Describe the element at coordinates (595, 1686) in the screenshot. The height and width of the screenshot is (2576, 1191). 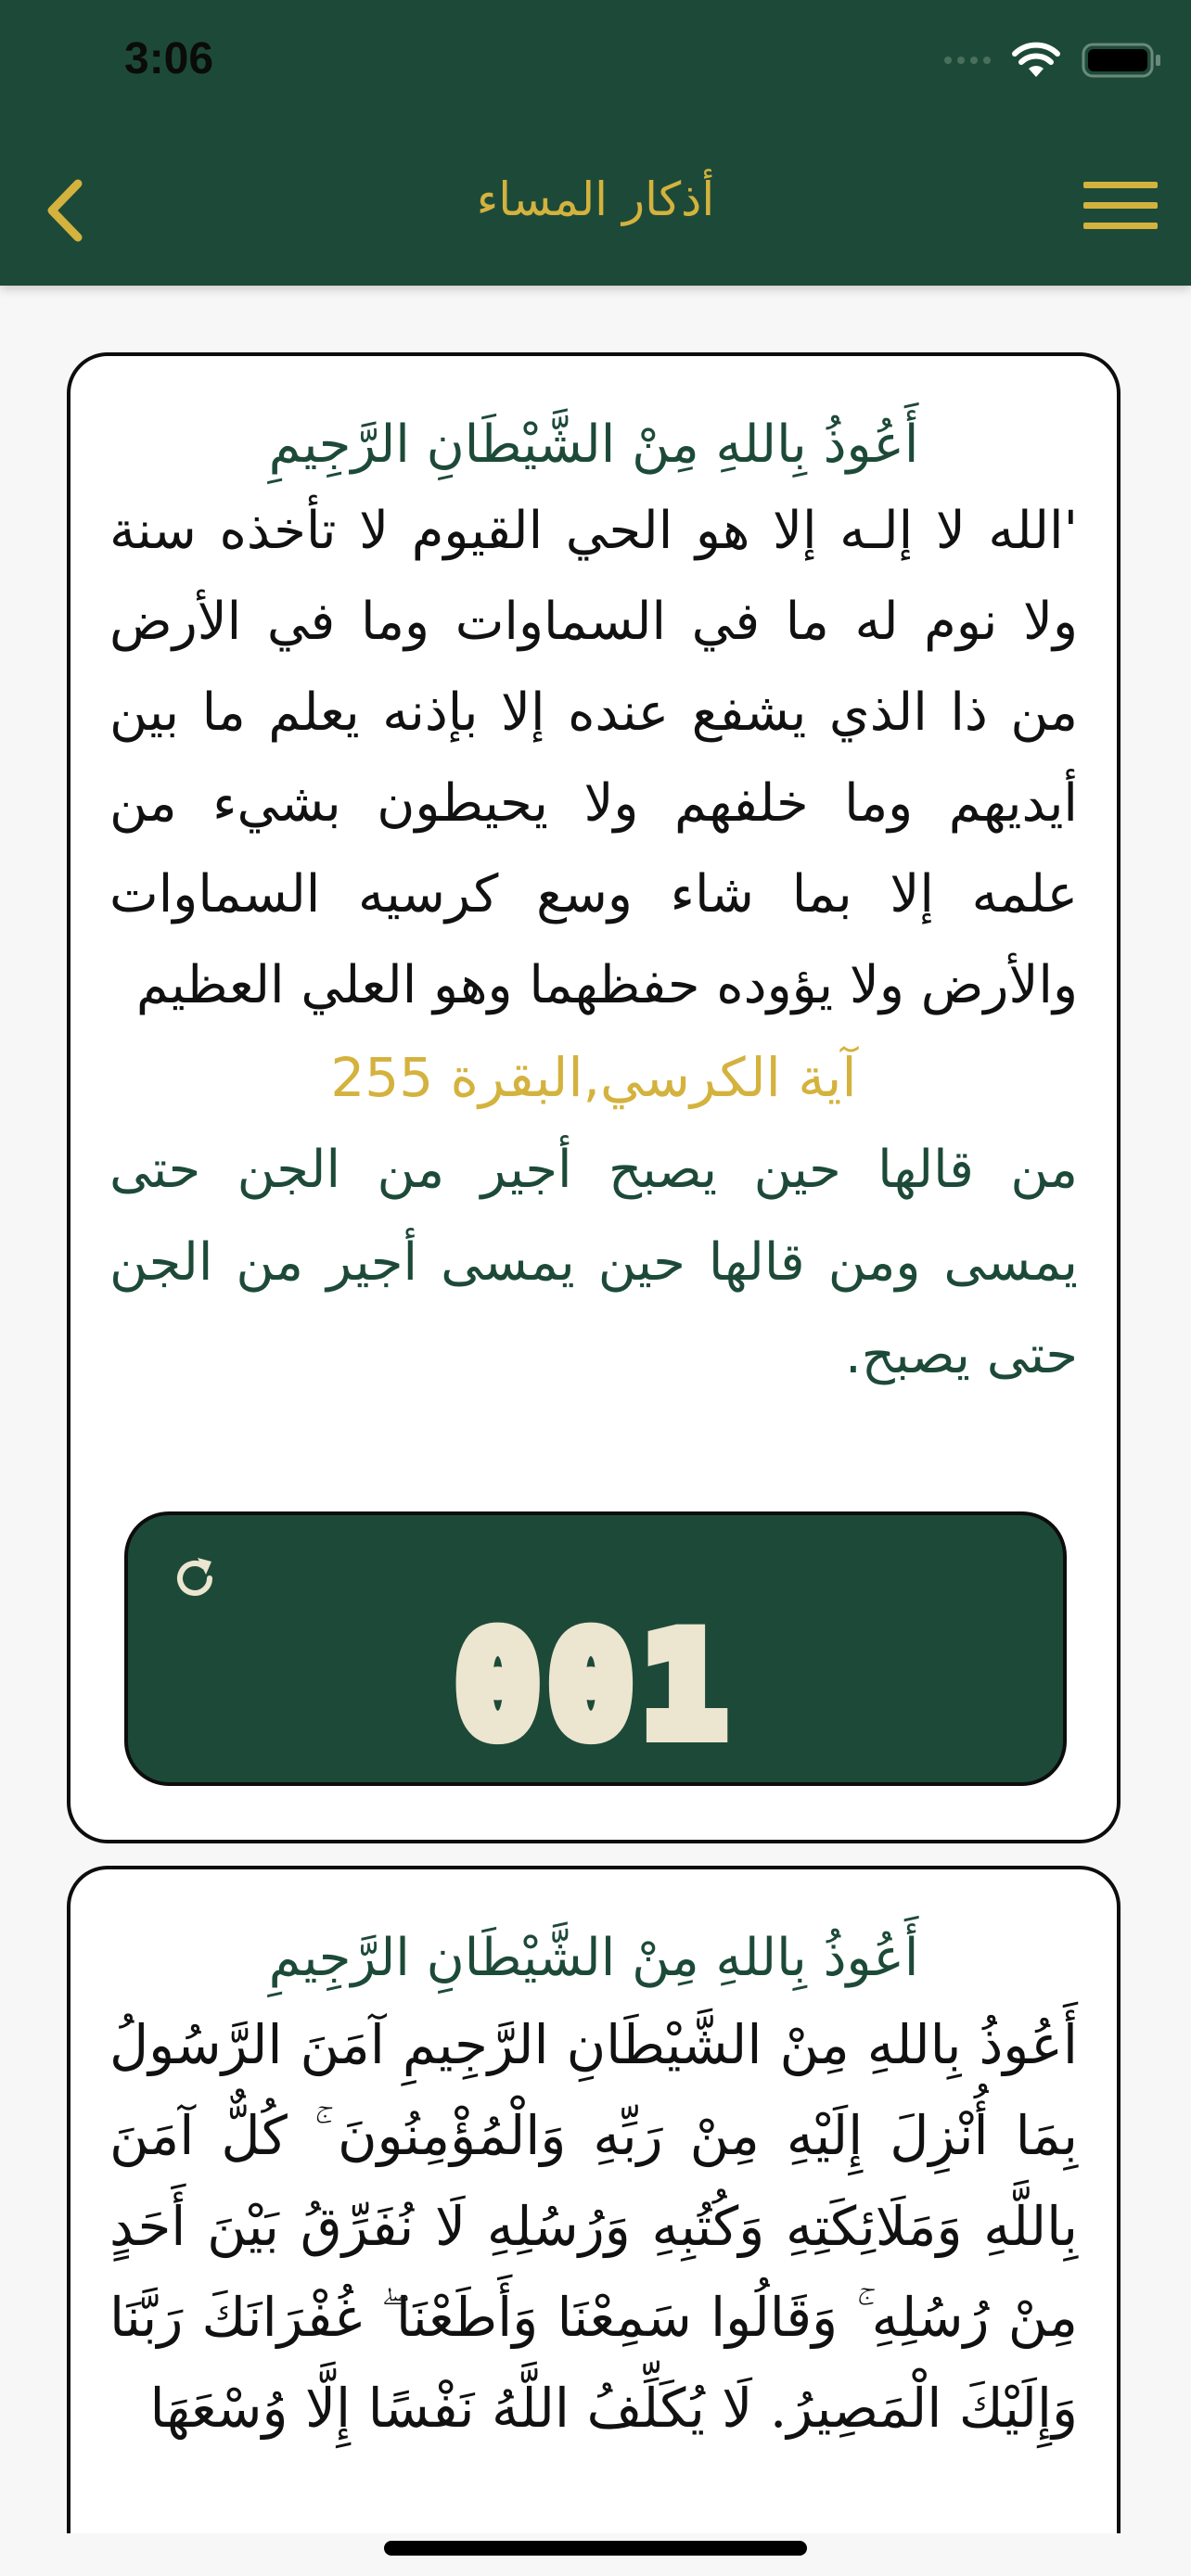
I see `counter-digits: 001` at that location.